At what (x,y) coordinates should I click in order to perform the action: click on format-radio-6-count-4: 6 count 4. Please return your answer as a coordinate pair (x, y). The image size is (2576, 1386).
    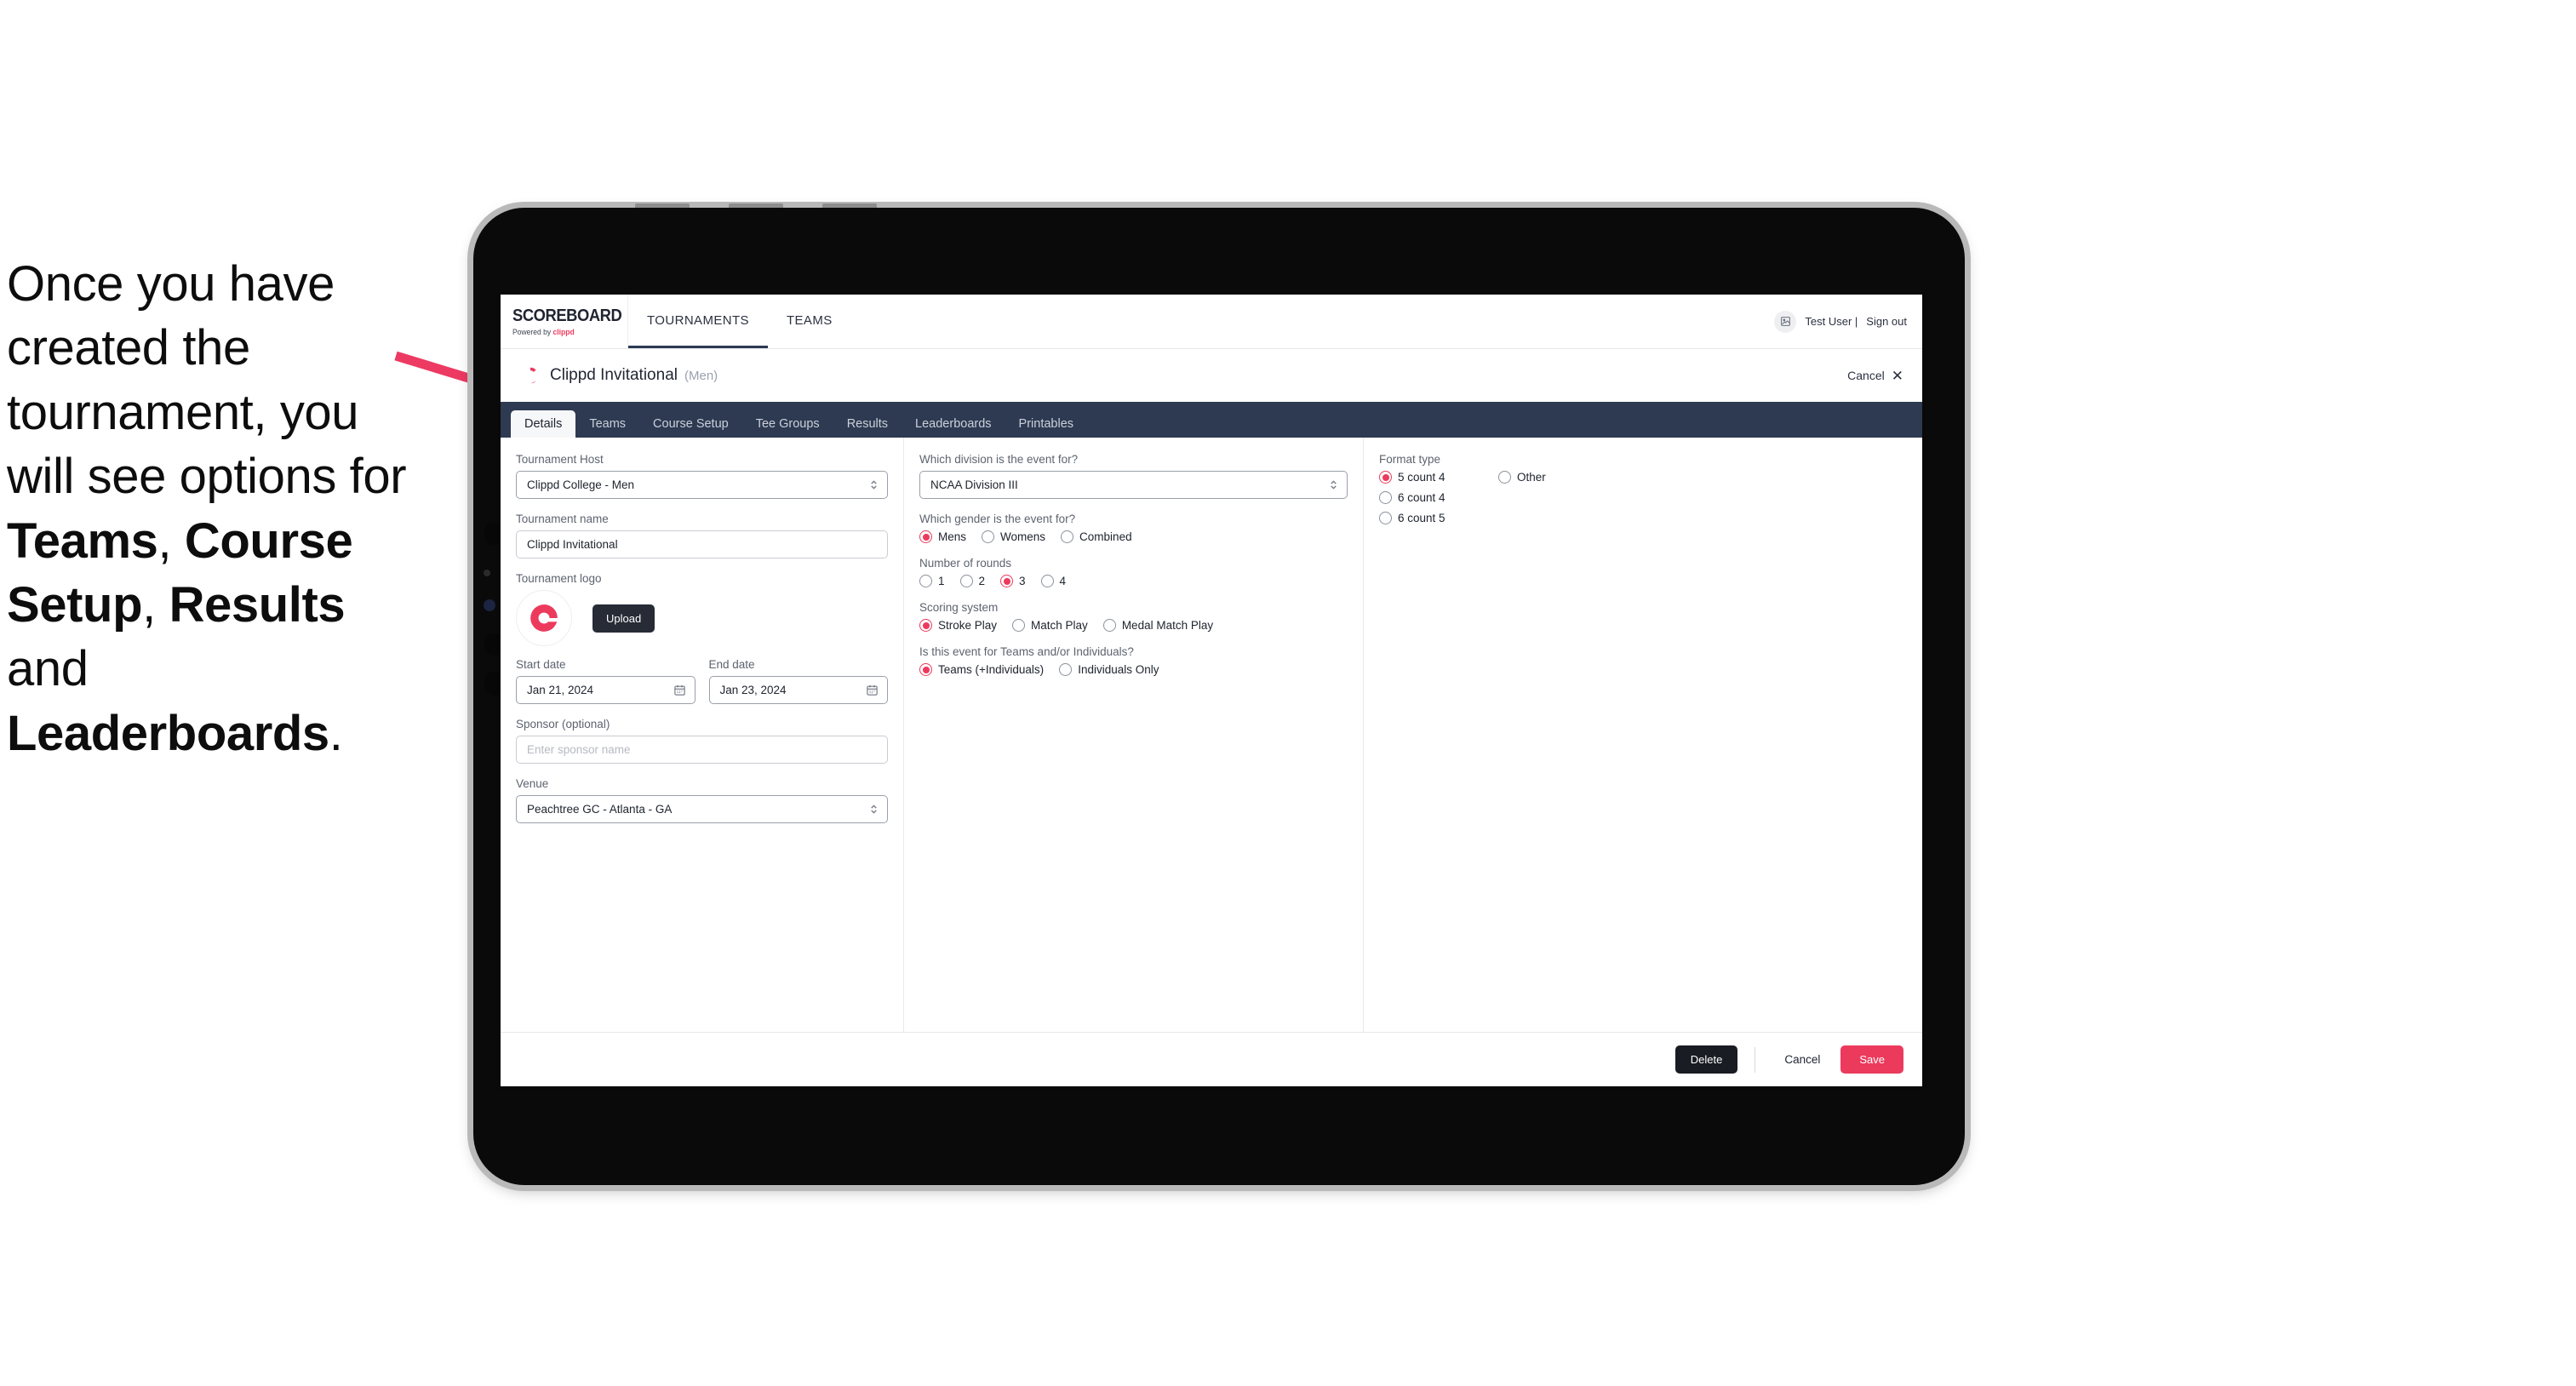
    Looking at the image, I should click on (1431, 497).